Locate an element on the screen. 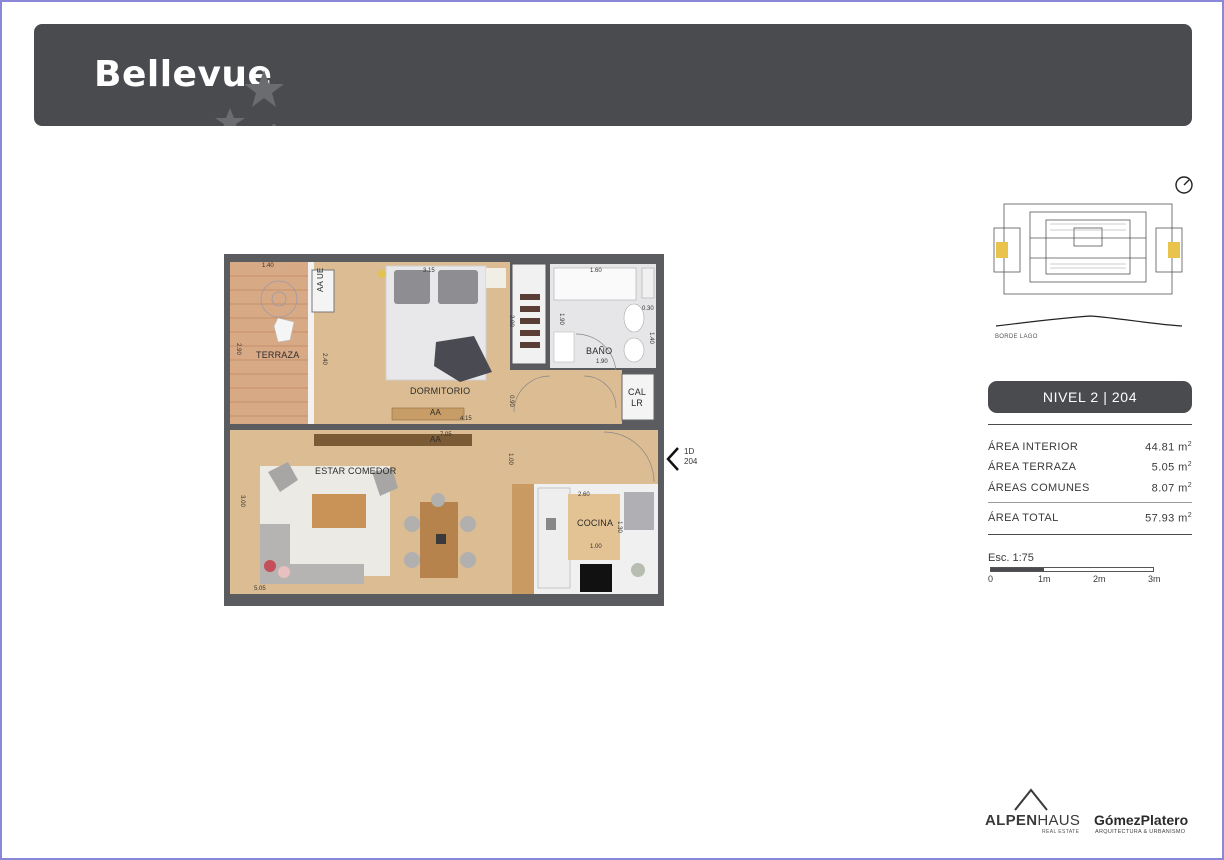 This screenshot has height=860, width=1224. total-area-label: ÁREA TOTAL is located at coordinates (1023, 518).